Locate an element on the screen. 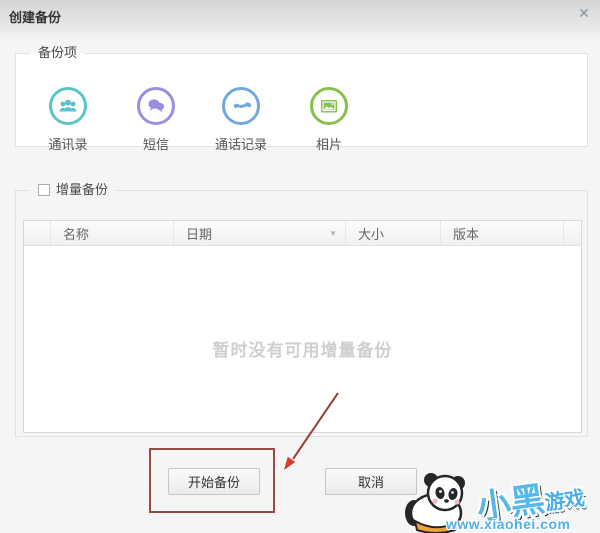 The width and height of the screenshot is (600, 533). backup-item-photos: 相片 is located at coordinates (329, 120).